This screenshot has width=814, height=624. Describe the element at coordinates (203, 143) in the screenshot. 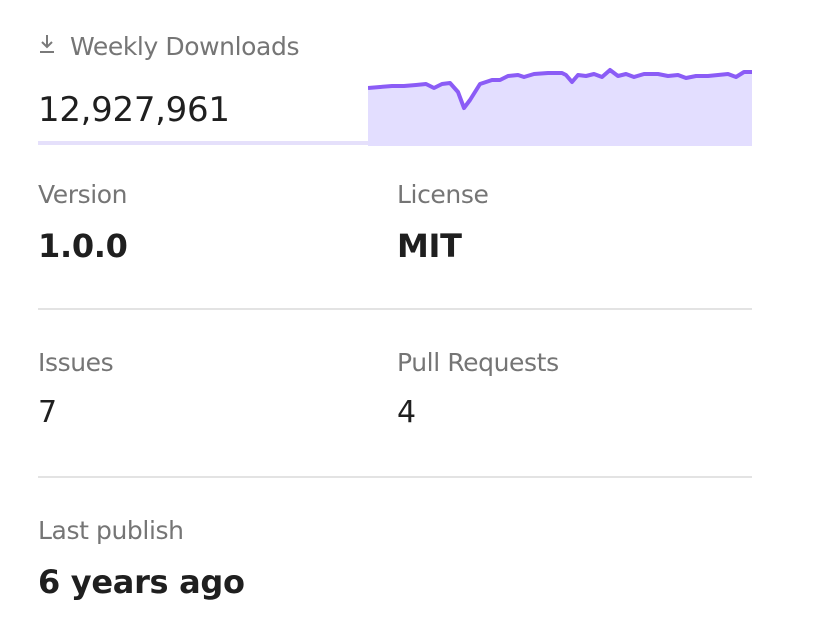

I see `downloads-underline` at that location.